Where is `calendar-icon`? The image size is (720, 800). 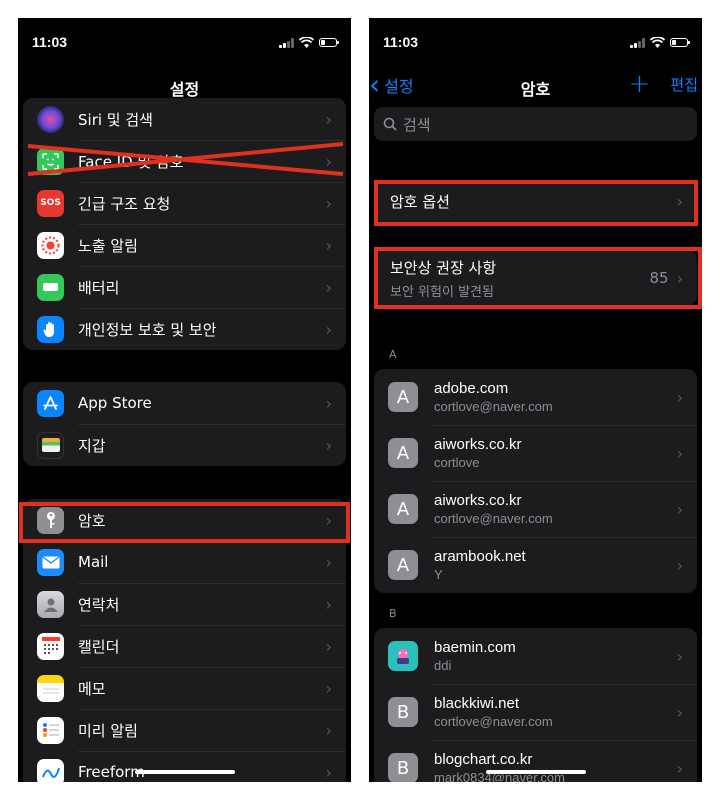
calendar-icon is located at coordinates (50, 646).